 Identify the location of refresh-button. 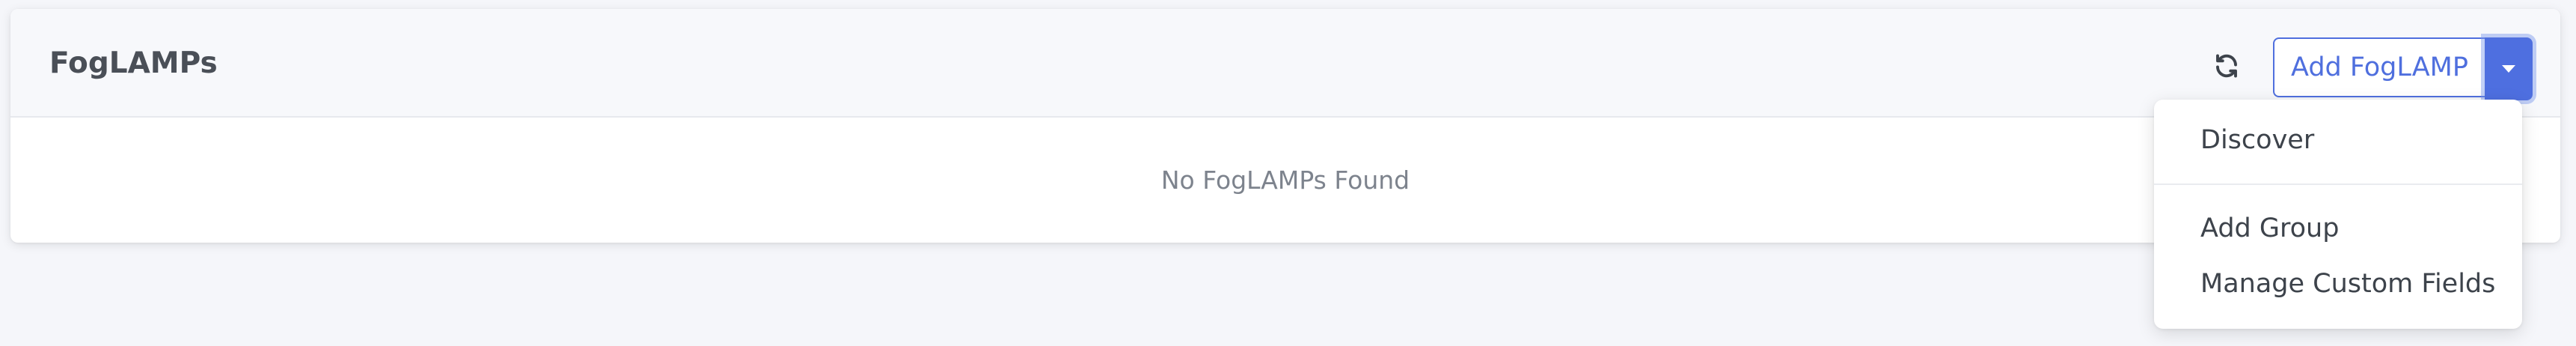
(2226, 65).